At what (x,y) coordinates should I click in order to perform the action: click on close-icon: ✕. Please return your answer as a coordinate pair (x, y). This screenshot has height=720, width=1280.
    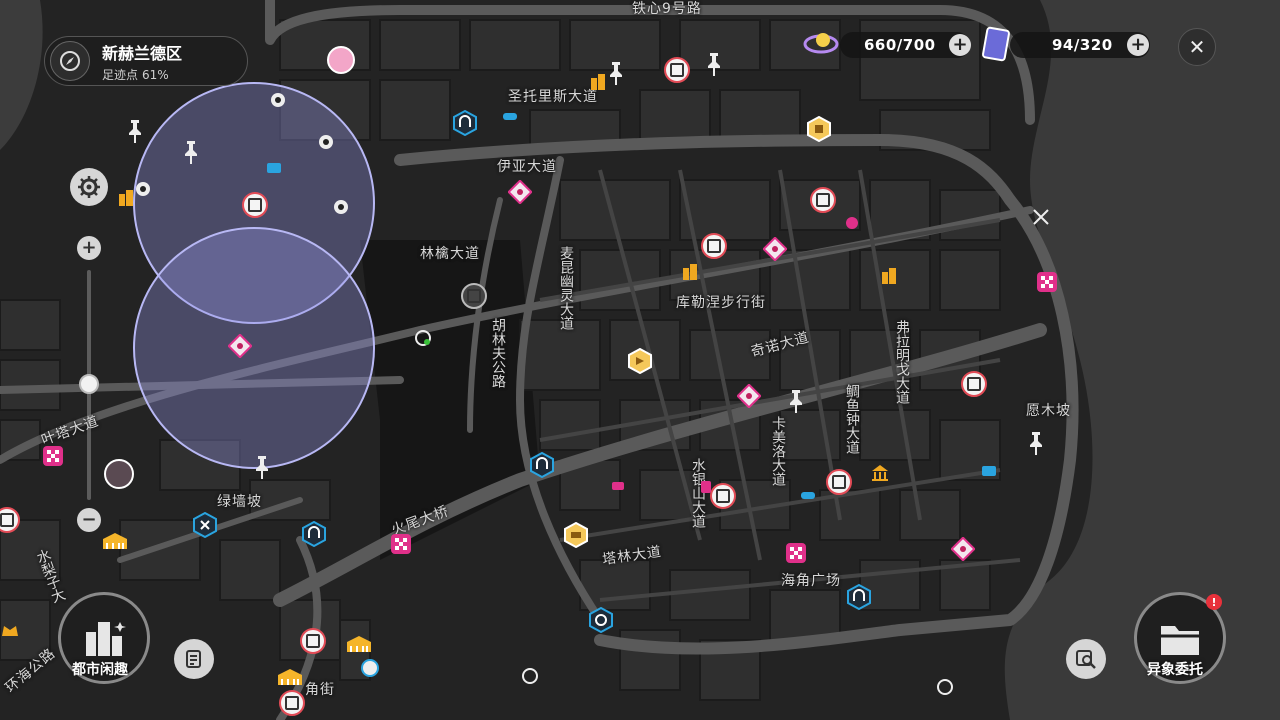
    Looking at the image, I should click on (1197, 47).